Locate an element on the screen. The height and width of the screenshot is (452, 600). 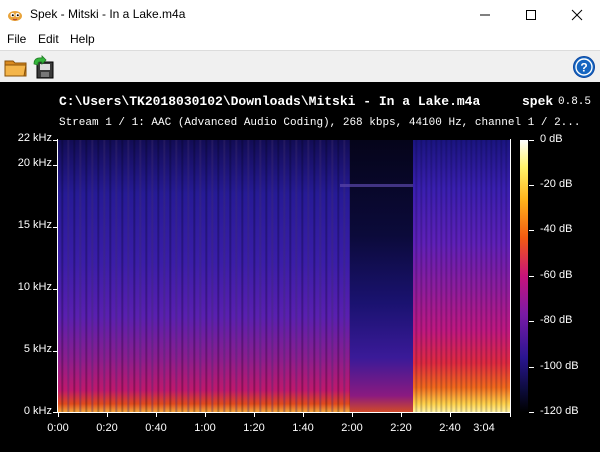
save-icon is located at coordinates (44, 67).